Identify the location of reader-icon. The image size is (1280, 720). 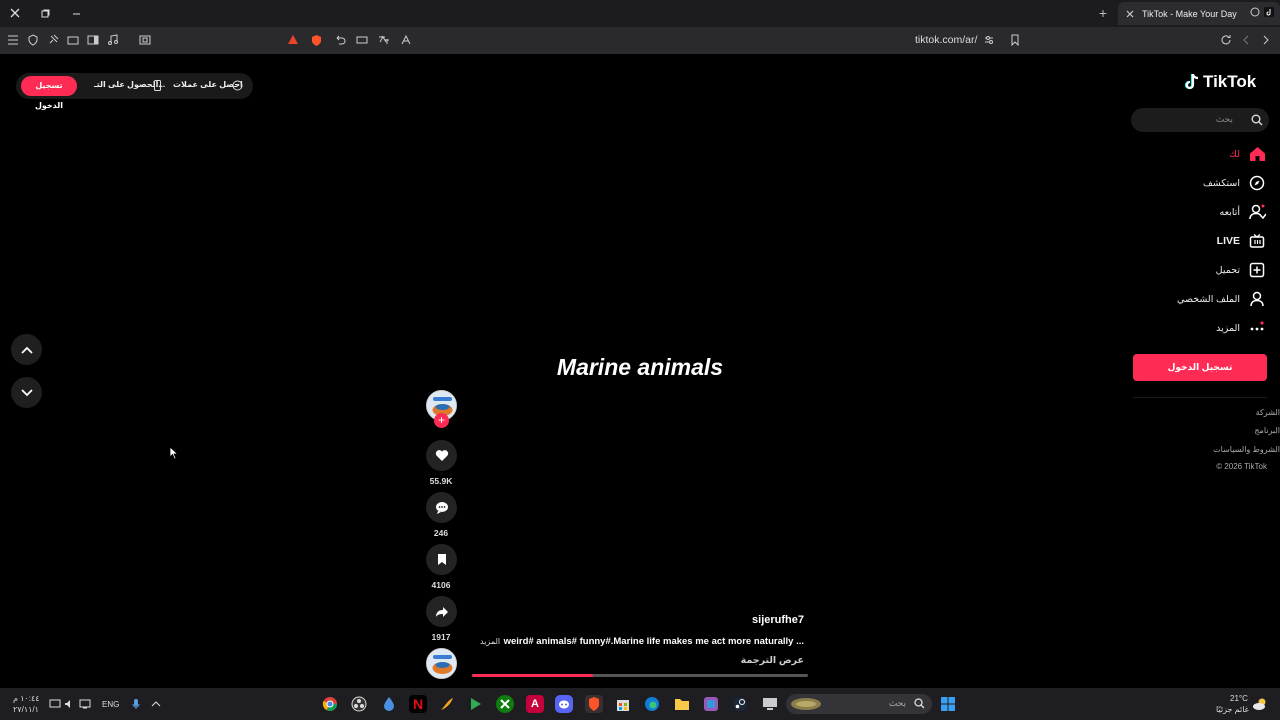
(362, 40).